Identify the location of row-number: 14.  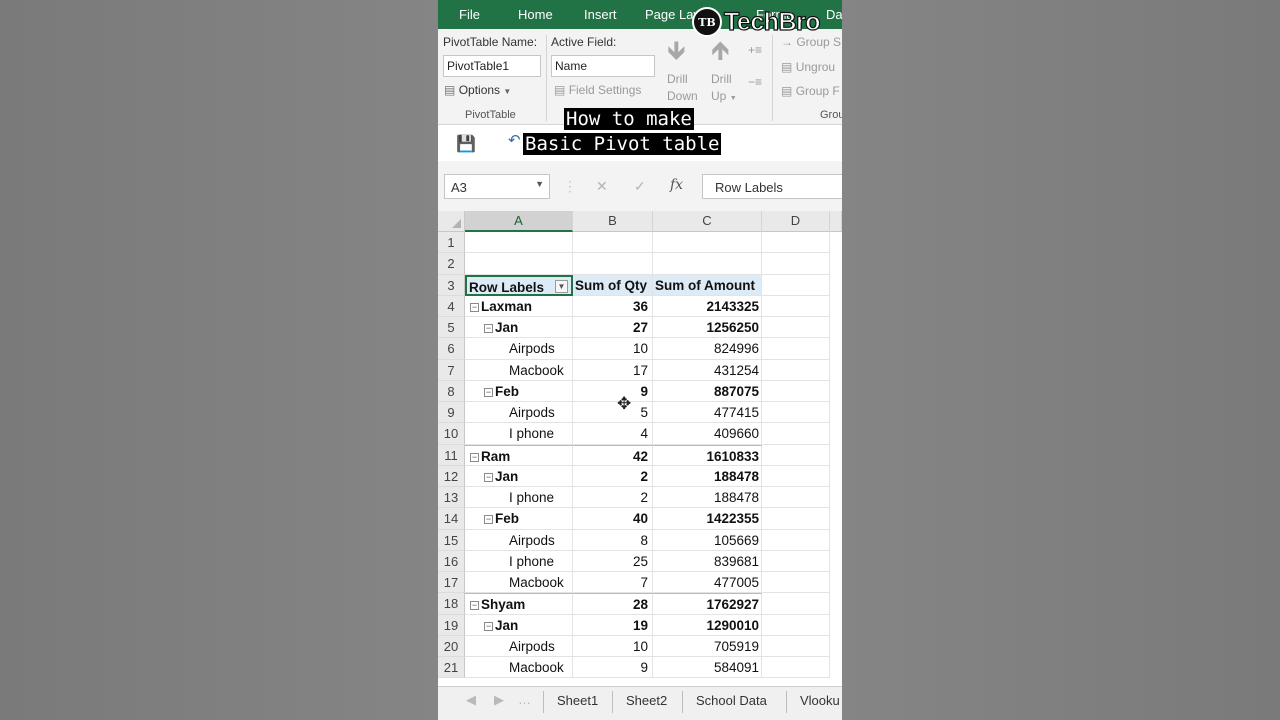
(451, 519).